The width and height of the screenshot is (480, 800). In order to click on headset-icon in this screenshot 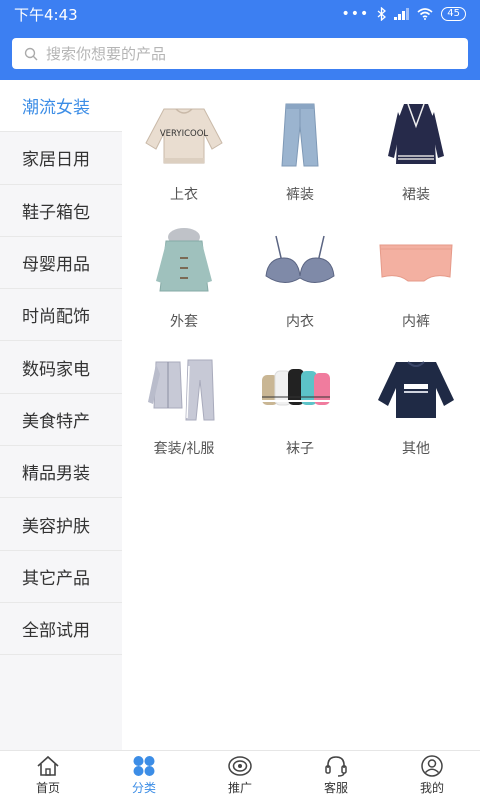, I will do `click(336, 766)`.